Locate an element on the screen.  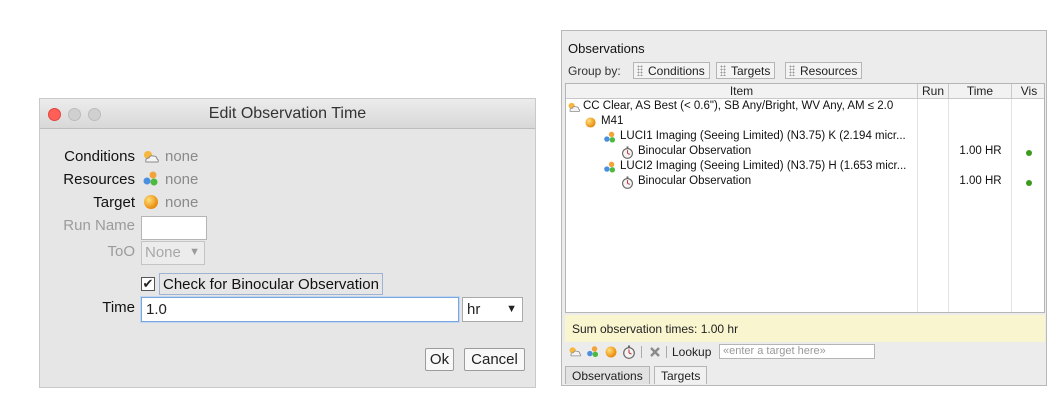
column-header-time: Time is located at coordinates (980, 91).